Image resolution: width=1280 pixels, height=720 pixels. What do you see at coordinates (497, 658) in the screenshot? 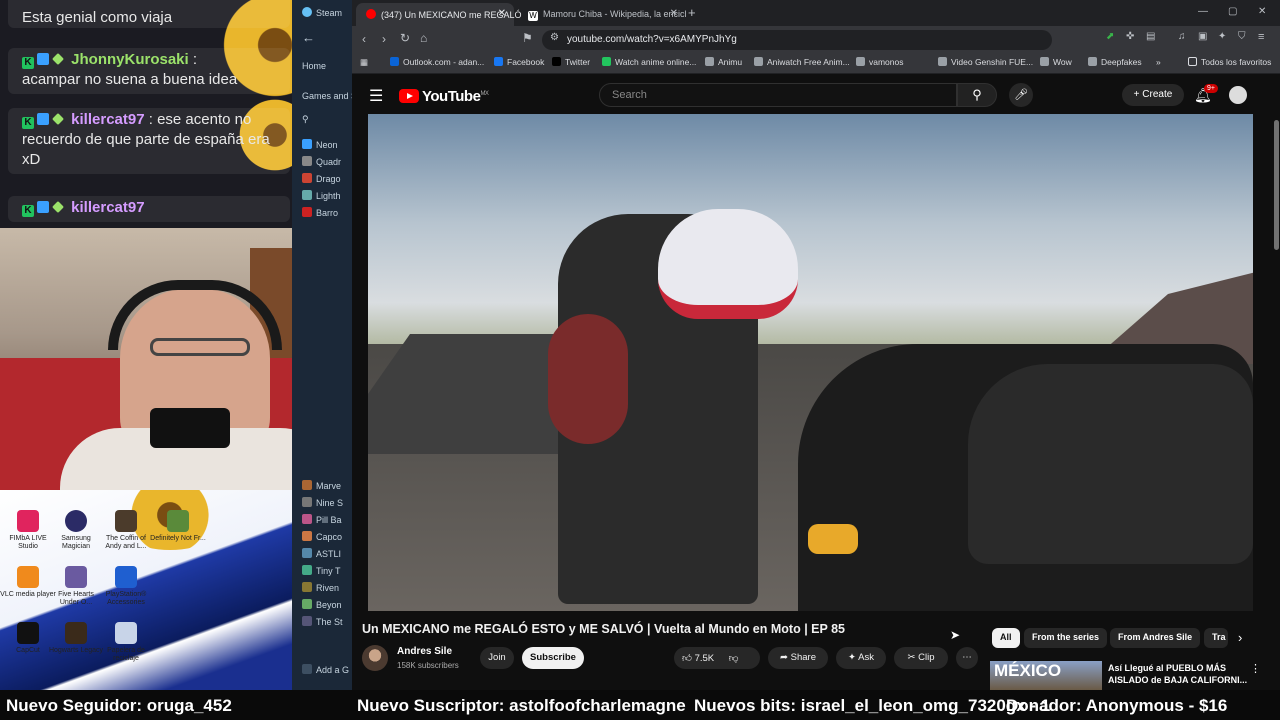
I see `join-button: Join` at bounding box center [497, 658].